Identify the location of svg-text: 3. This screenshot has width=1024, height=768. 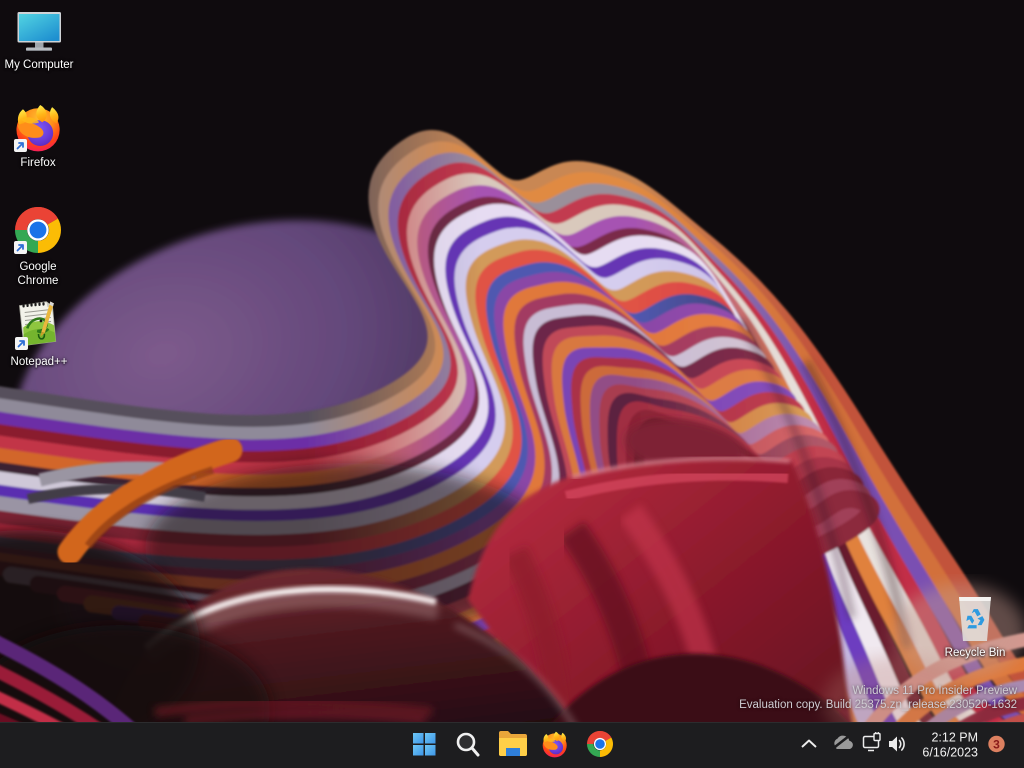
(996, 745).